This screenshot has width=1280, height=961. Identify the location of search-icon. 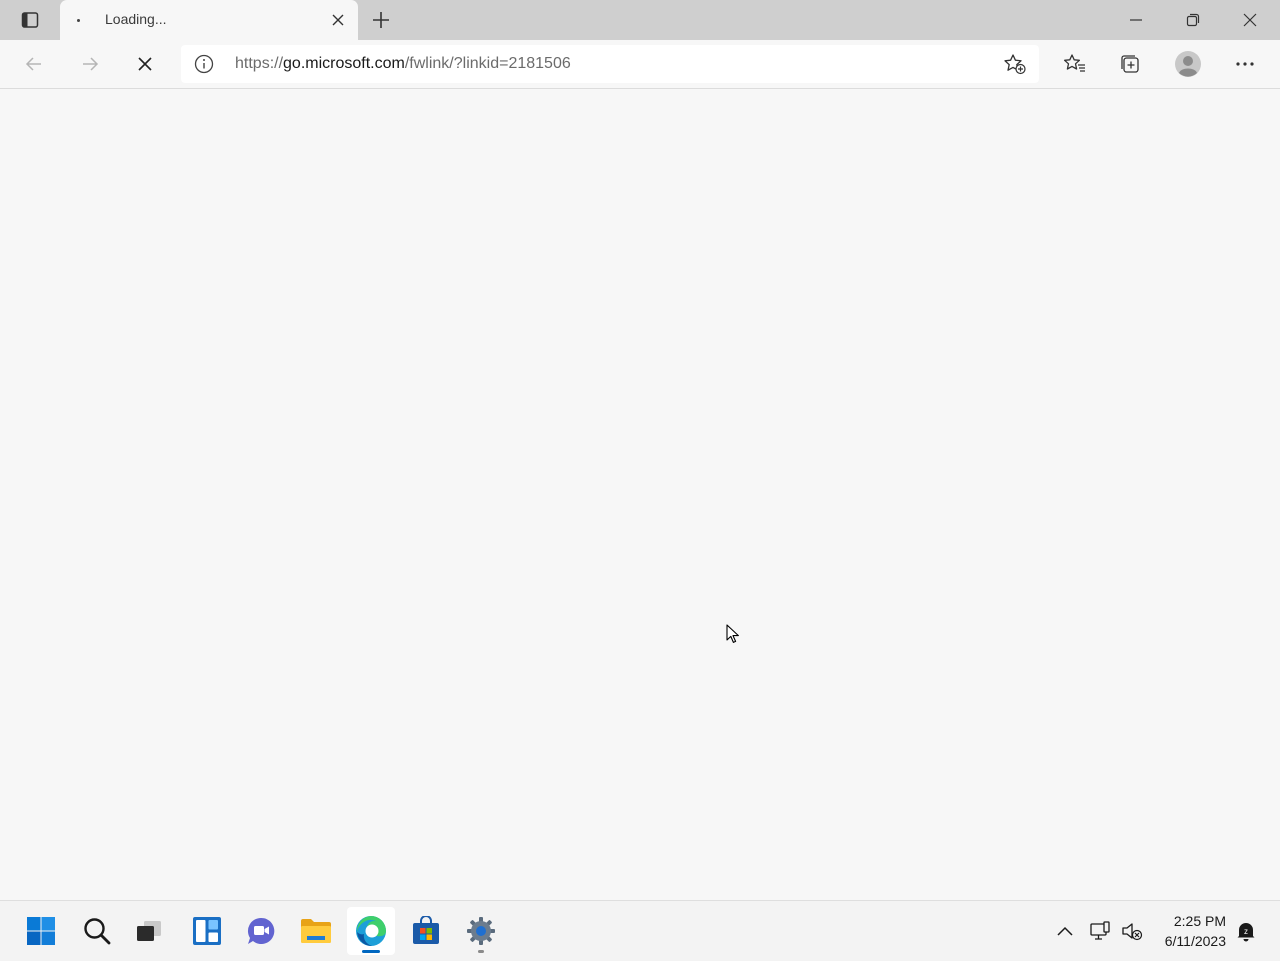
(97, 931).